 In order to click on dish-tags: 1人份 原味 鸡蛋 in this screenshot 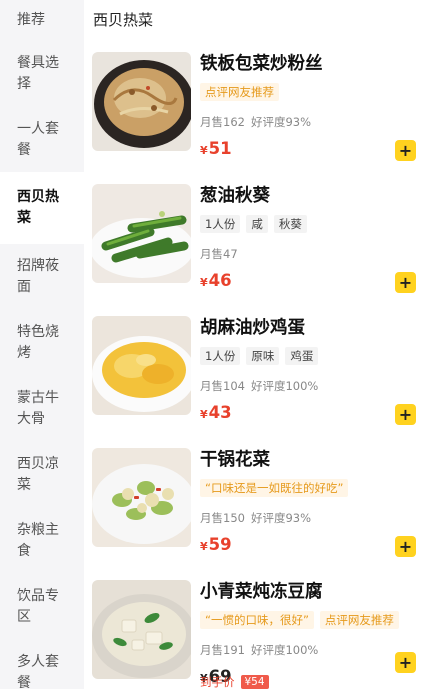, I will do `click(259, 356)`.